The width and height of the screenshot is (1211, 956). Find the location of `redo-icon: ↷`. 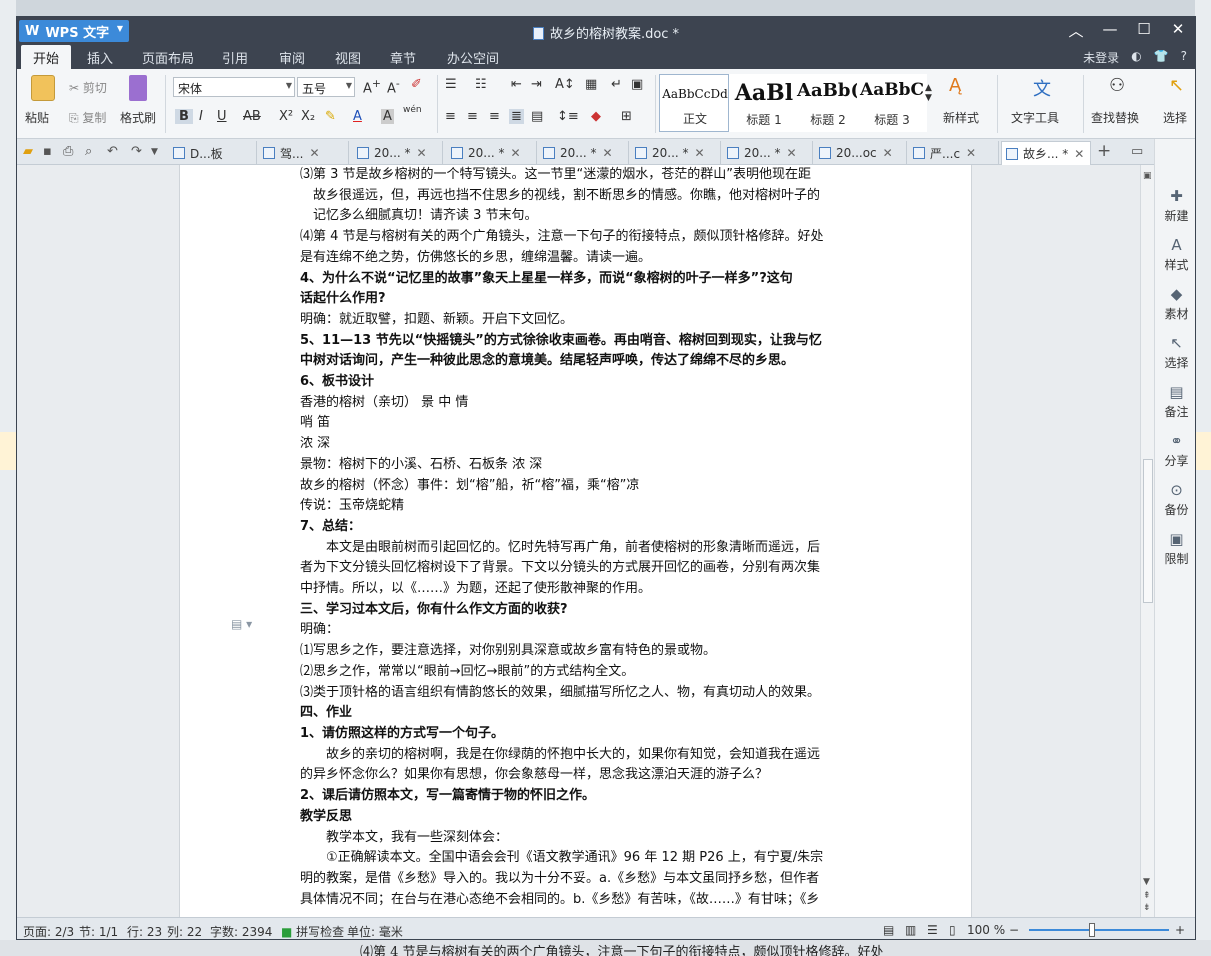

redo-icon: ↷ is located at coordinates (136, 151).